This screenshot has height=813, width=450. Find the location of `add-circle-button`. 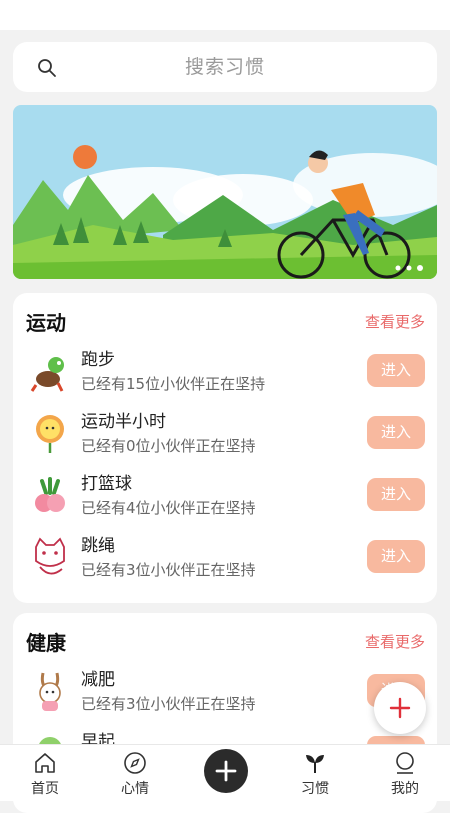

add-circle-button is located at coordinates (226, 771).